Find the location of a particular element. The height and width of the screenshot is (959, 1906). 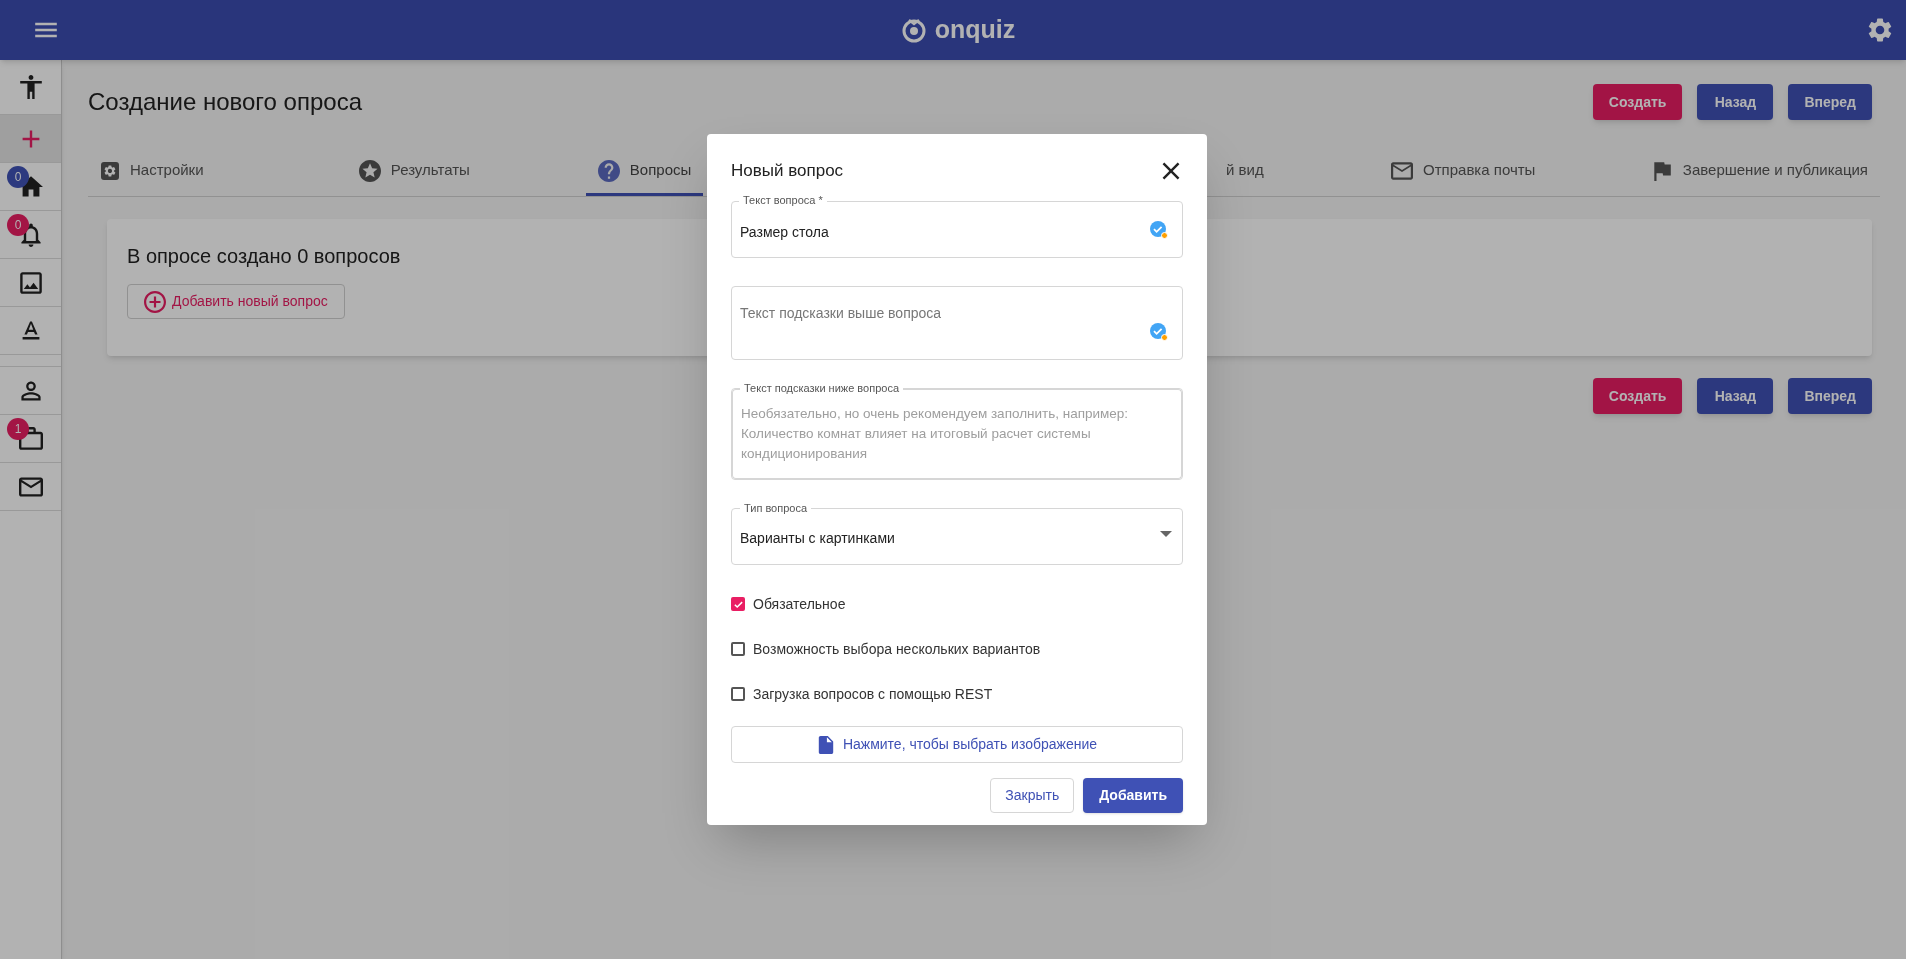

person-icon is located at coordinates (30, 390).